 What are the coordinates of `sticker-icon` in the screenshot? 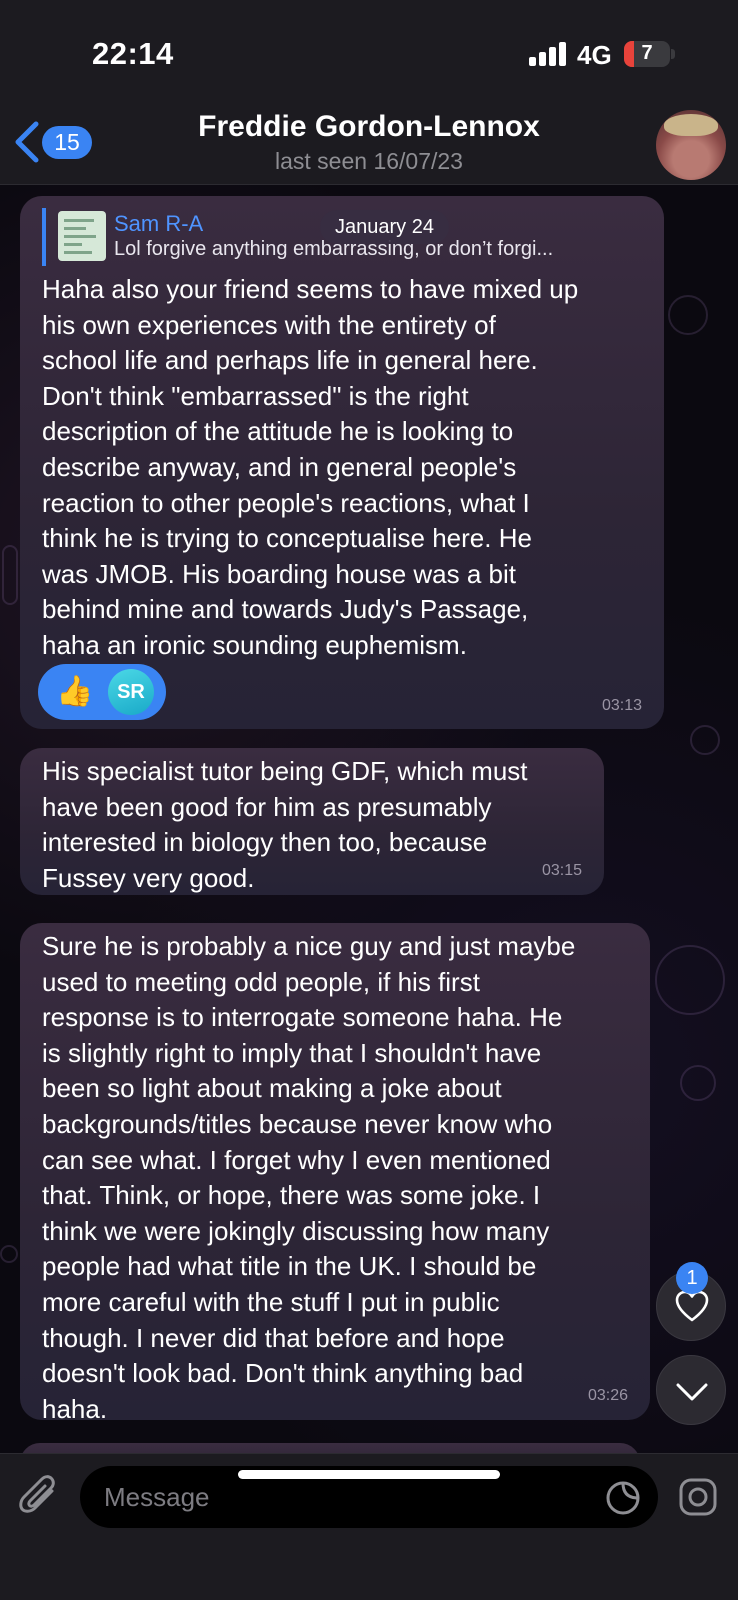 It's located at (623, 1498).